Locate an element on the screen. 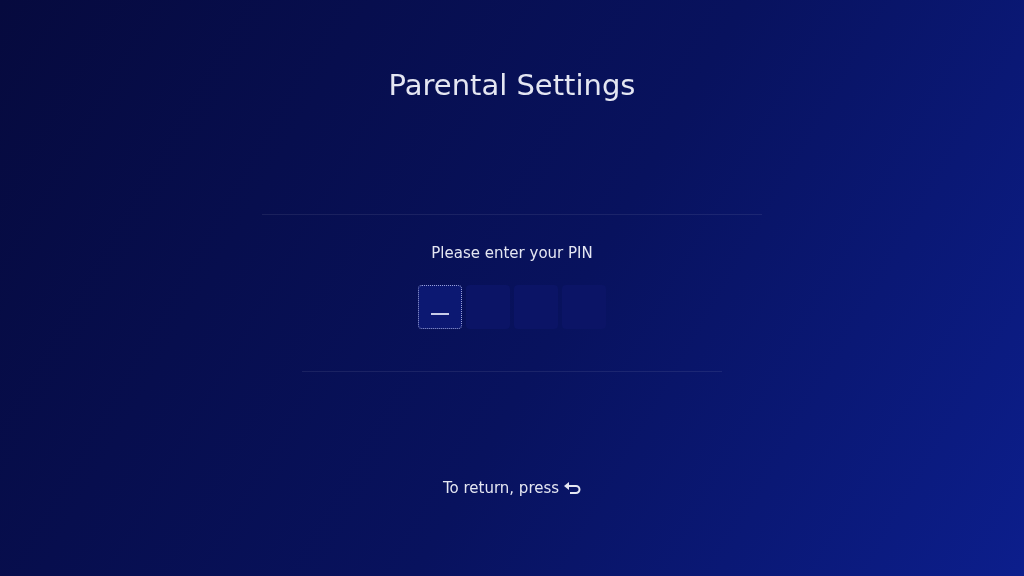 This screenshot has width=1024, height=576. pin-digit-field is located at coordinates (440, 306).